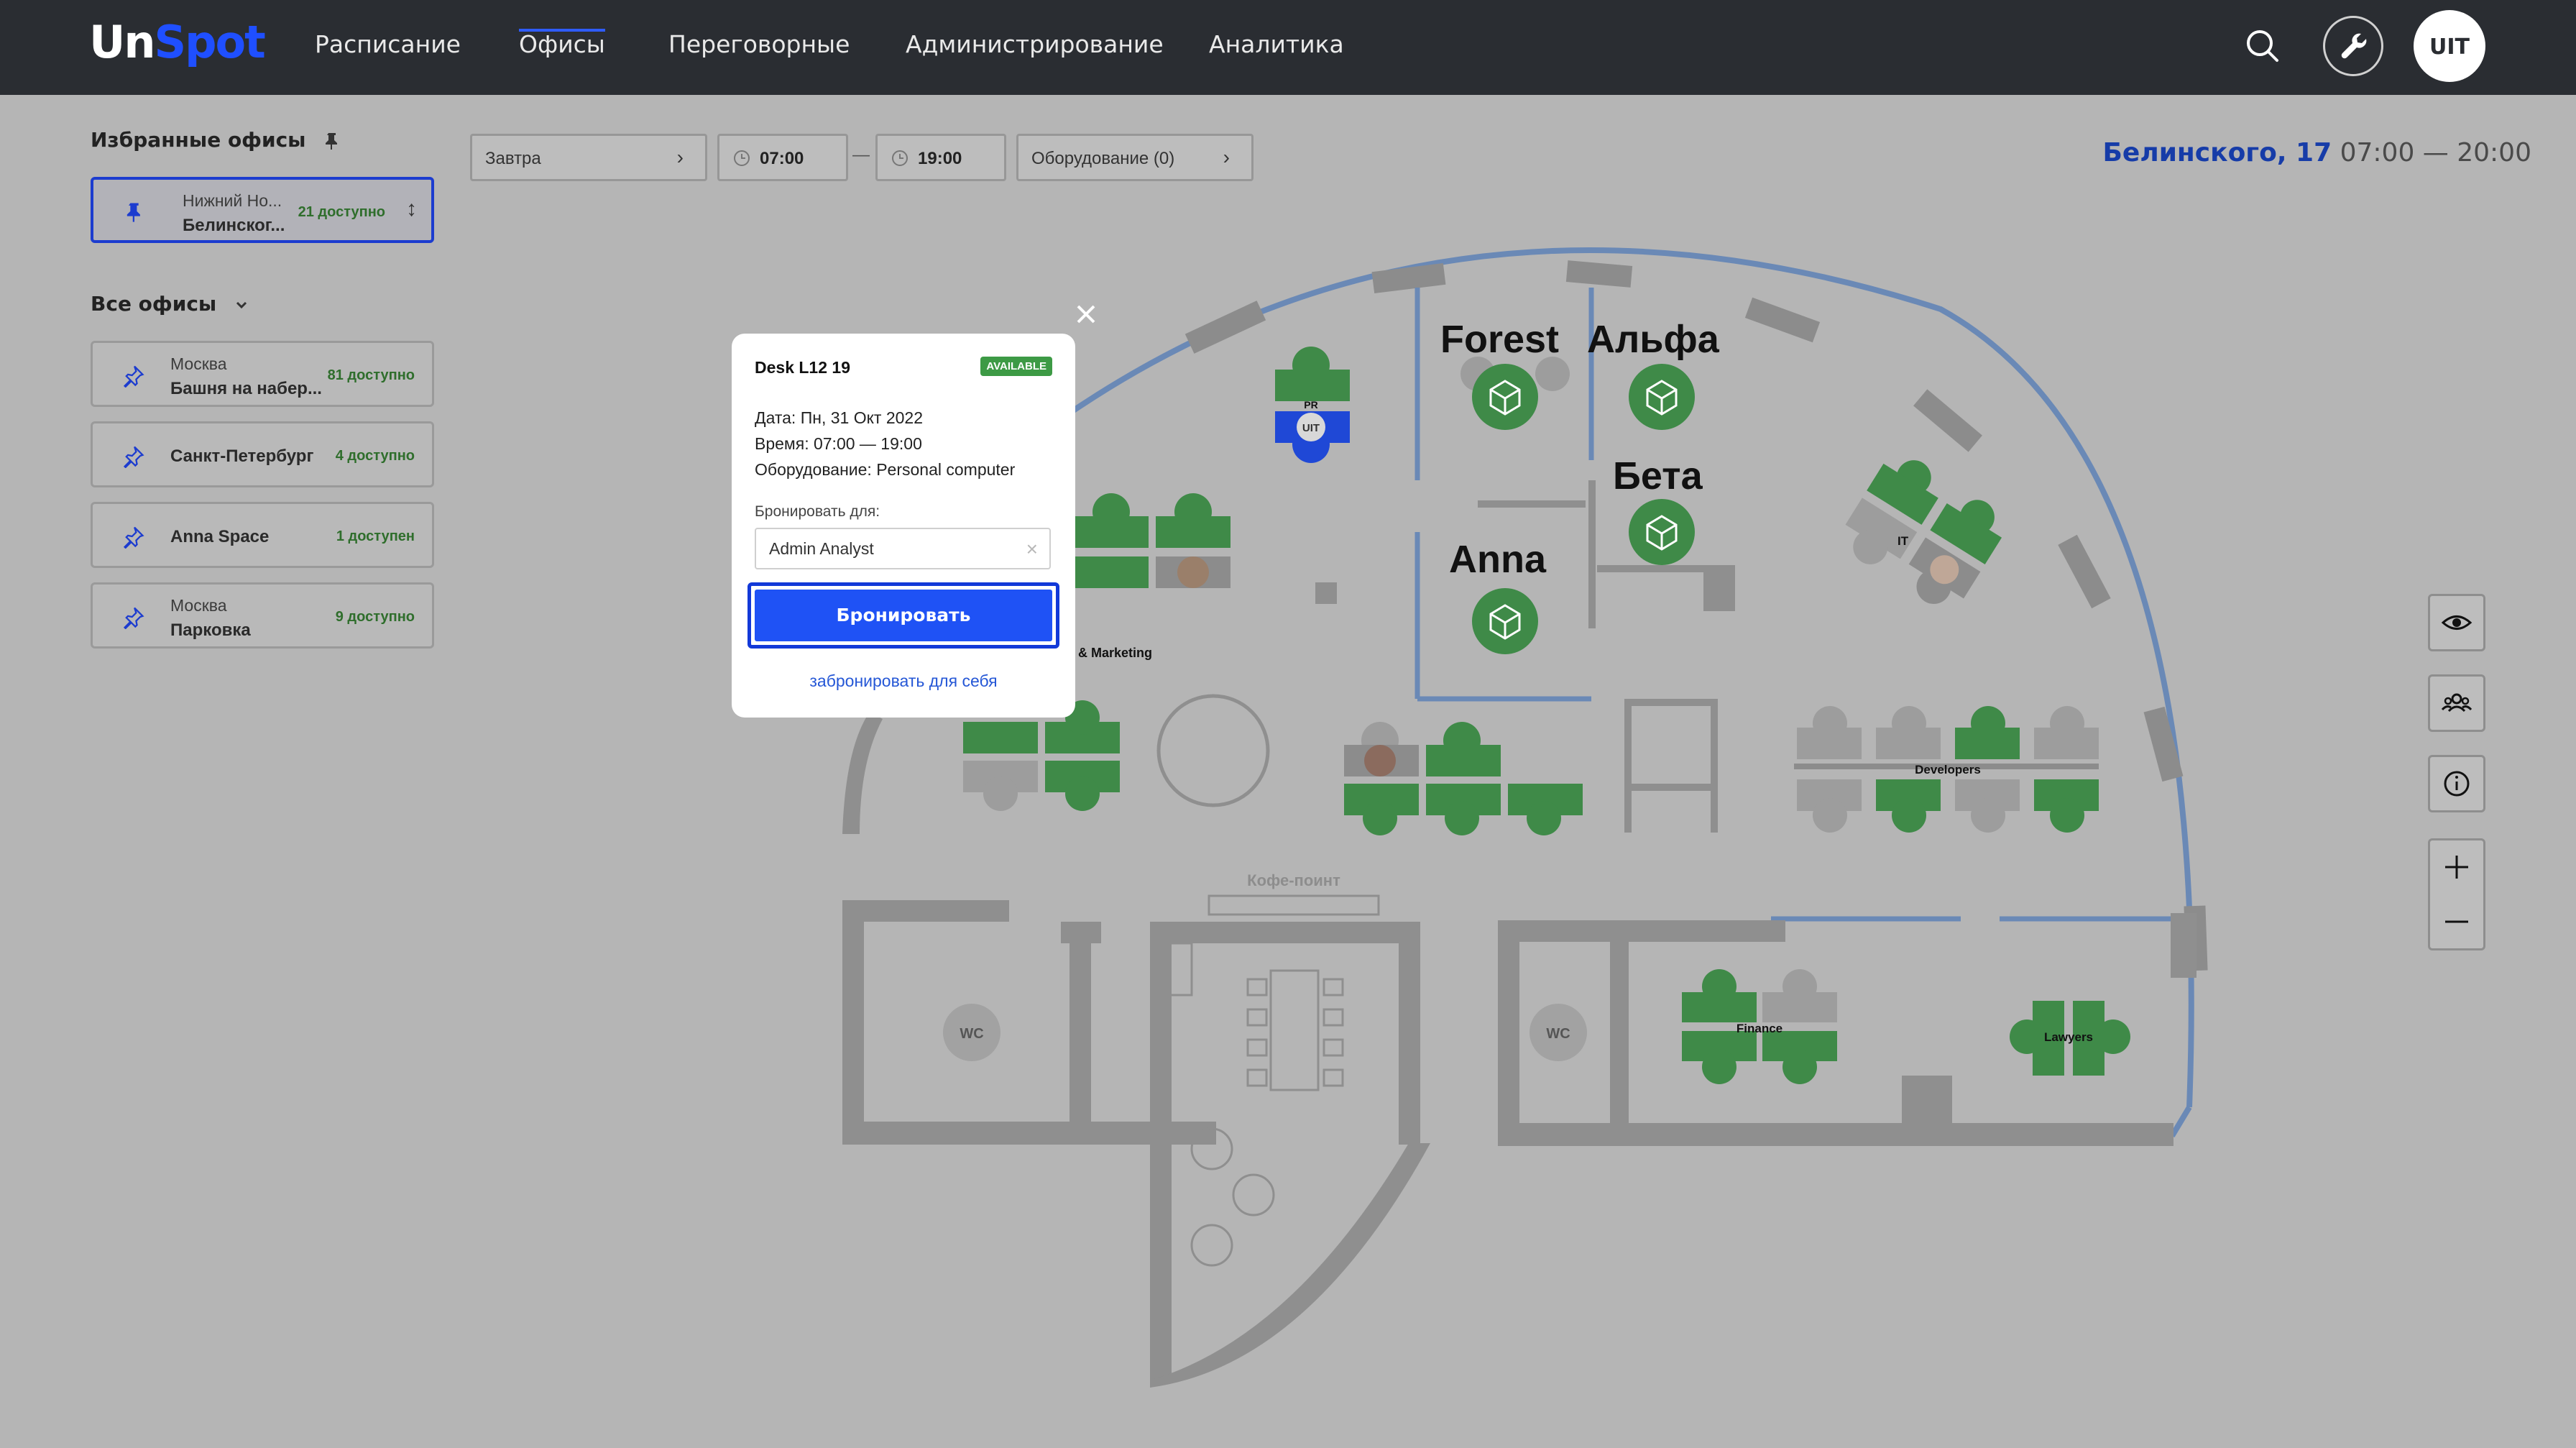 The height and width of the screenshot is (1448, 2576). I want to click on zoom-control, so click(2456, 894).